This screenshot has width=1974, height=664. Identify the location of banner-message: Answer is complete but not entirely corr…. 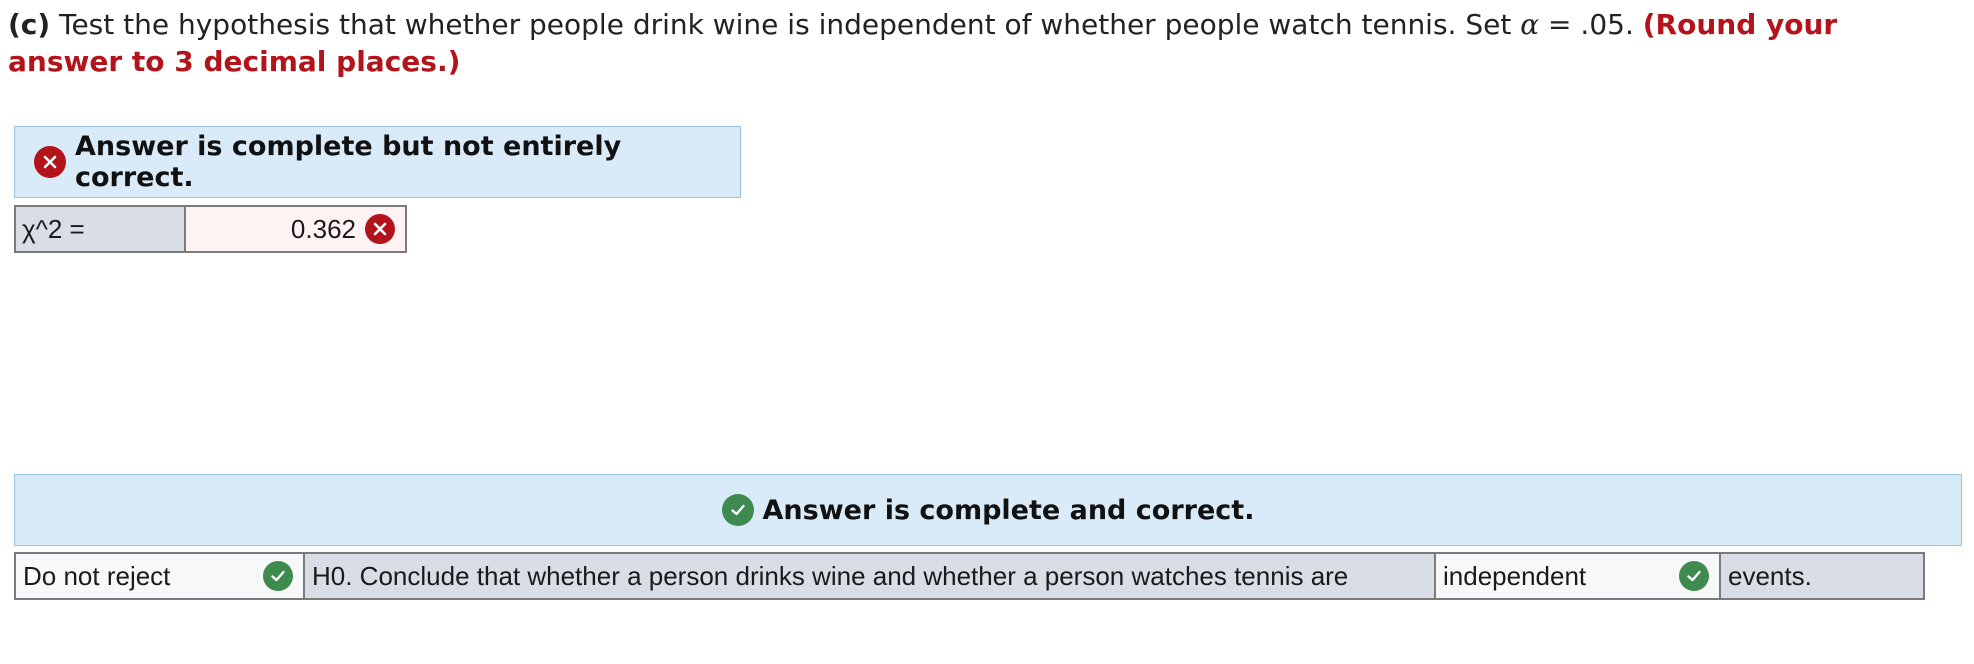
(348, 162).